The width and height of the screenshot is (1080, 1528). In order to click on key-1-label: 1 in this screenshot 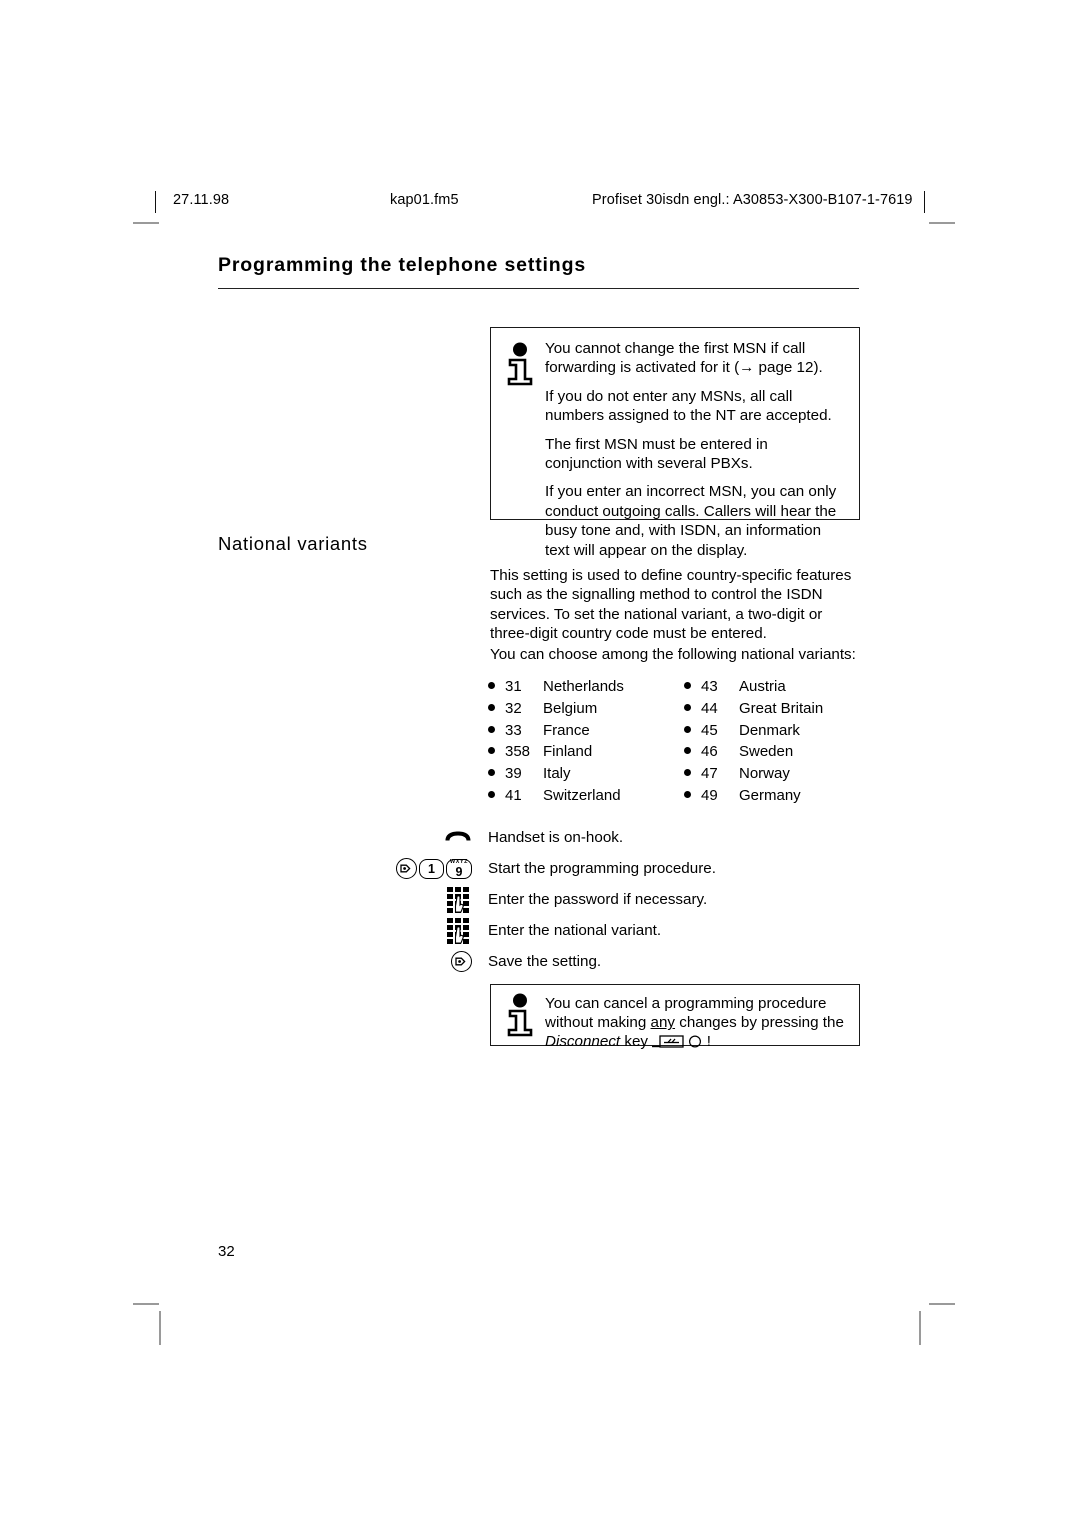, I will do `click(431, 868)`.